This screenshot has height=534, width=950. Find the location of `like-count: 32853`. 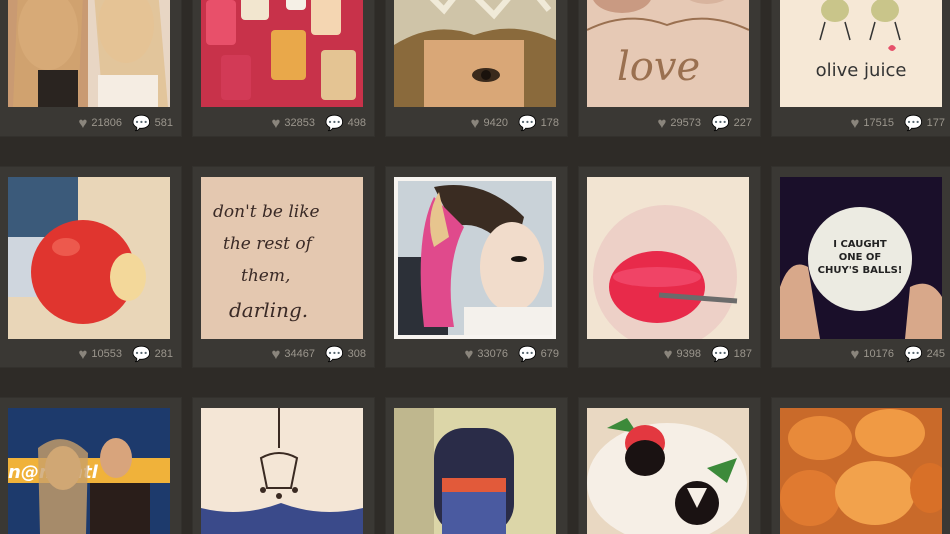

like-count: 32853 is located at coordinates (299, 123).